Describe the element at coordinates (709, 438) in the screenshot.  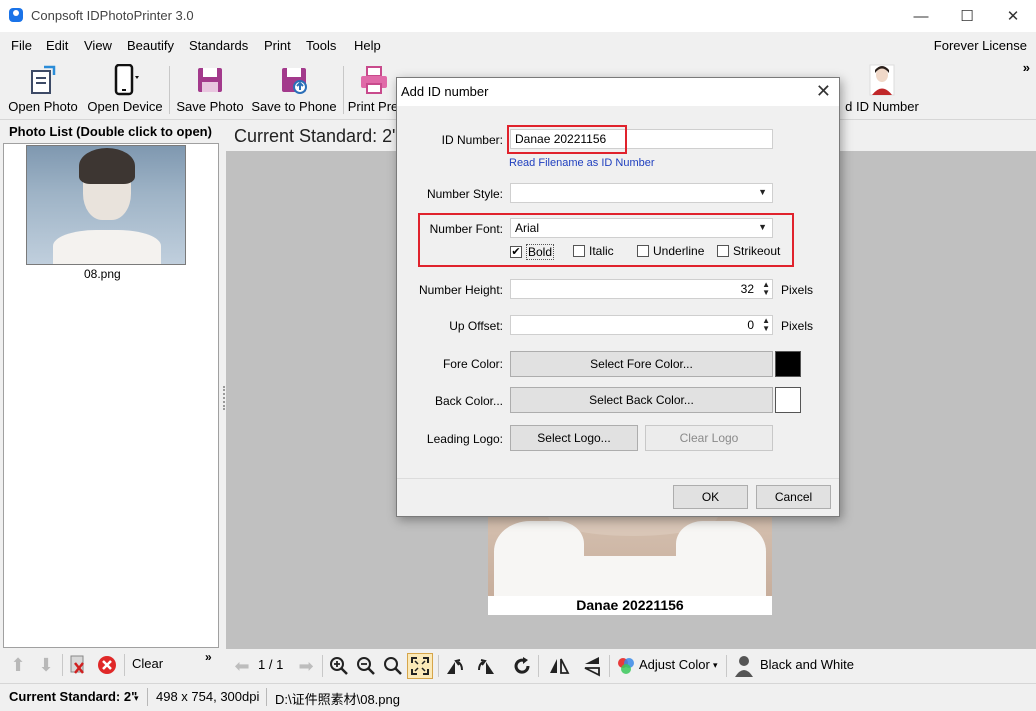
I see `clear-logo-button: Clear Logo` at that location.